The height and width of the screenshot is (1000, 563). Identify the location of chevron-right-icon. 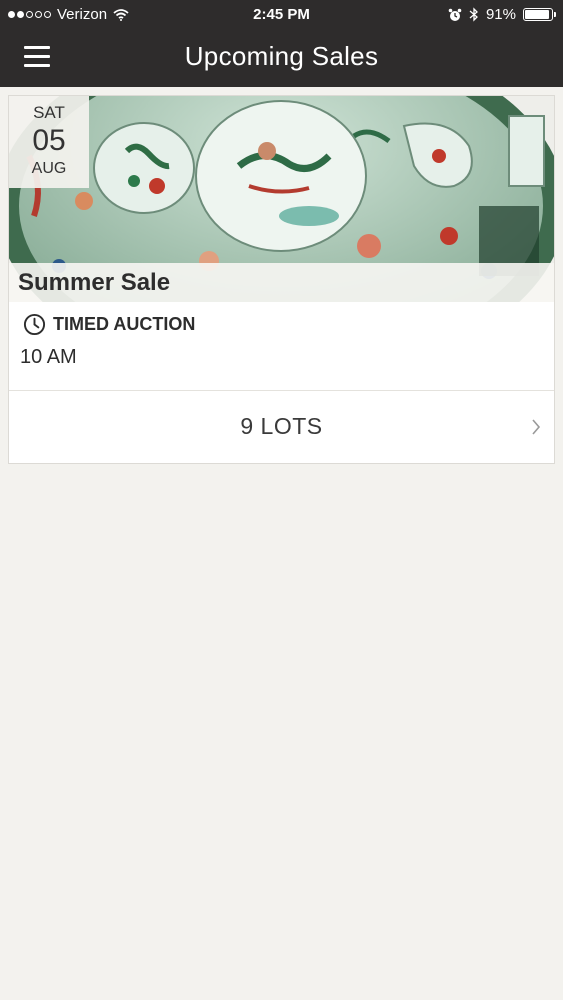
(536, 427).